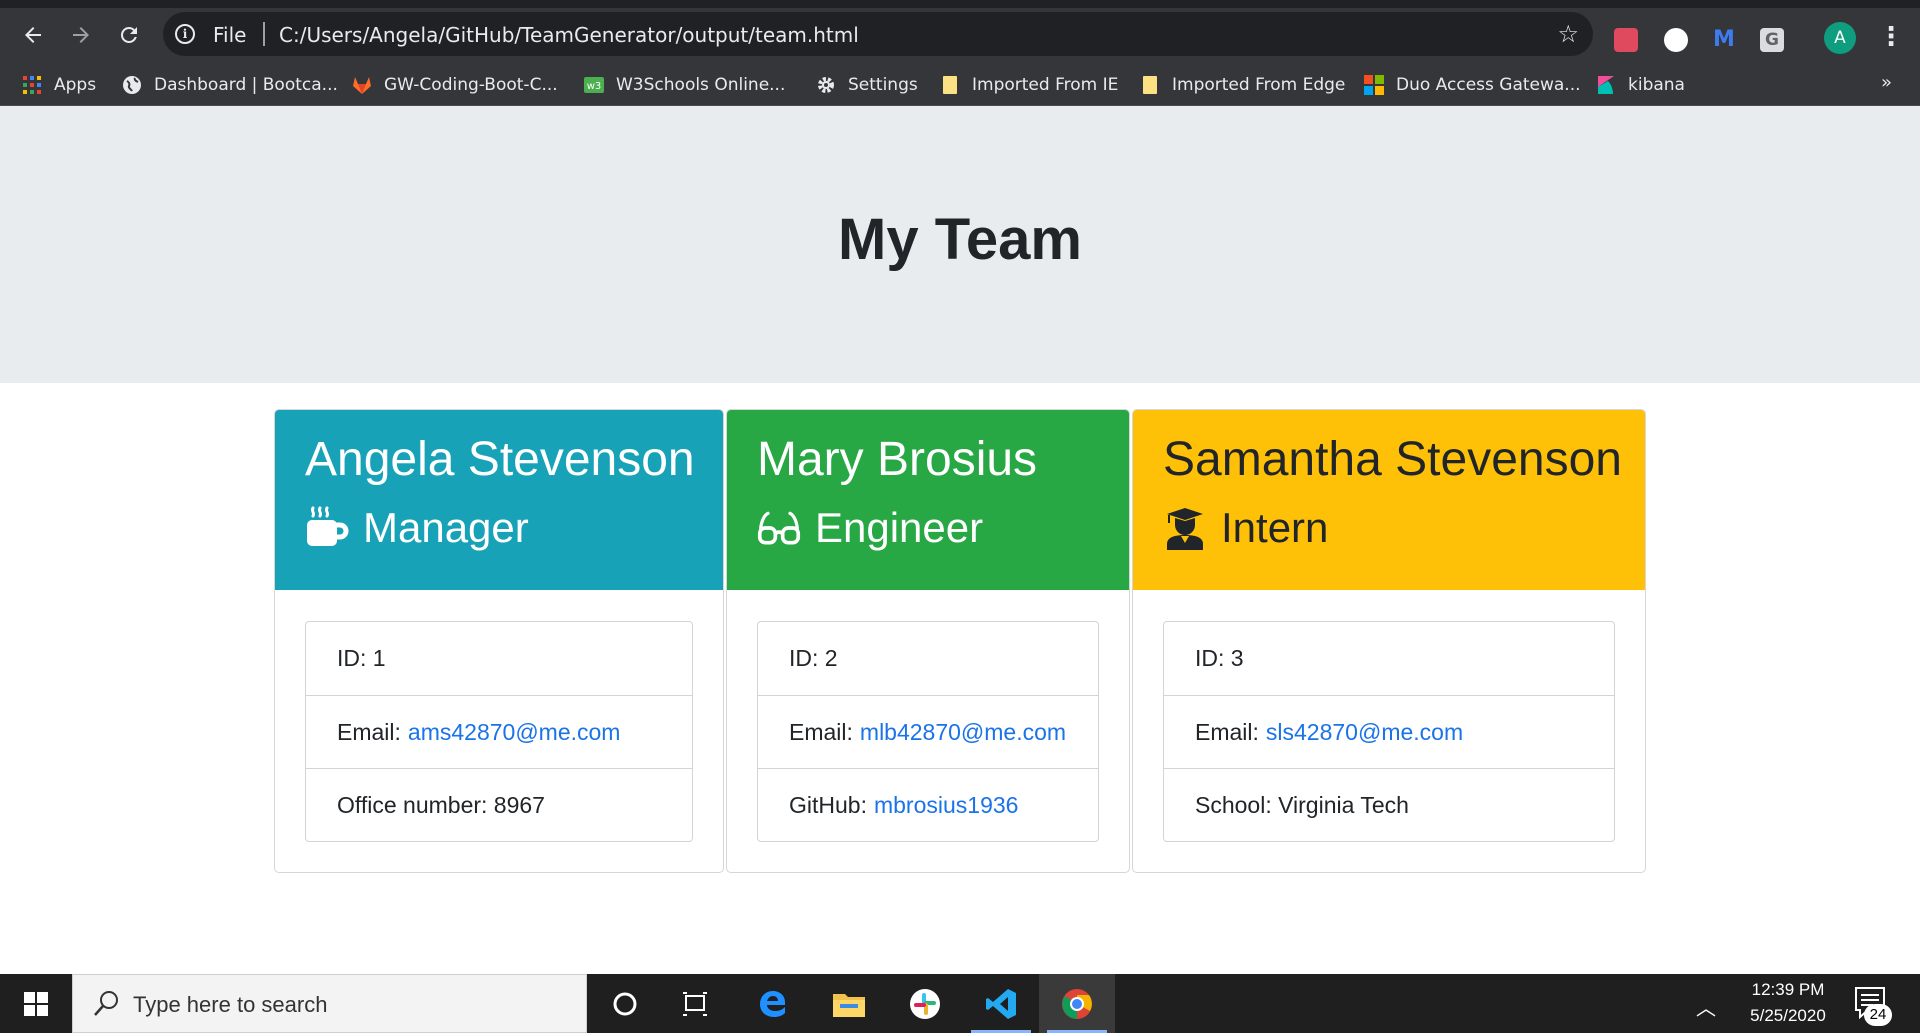 This screenshot has height=1033, width=1920. Describe the element at coordinates (883, 85) in the screenshot. I see `bookmark-label: Settings` at that location.